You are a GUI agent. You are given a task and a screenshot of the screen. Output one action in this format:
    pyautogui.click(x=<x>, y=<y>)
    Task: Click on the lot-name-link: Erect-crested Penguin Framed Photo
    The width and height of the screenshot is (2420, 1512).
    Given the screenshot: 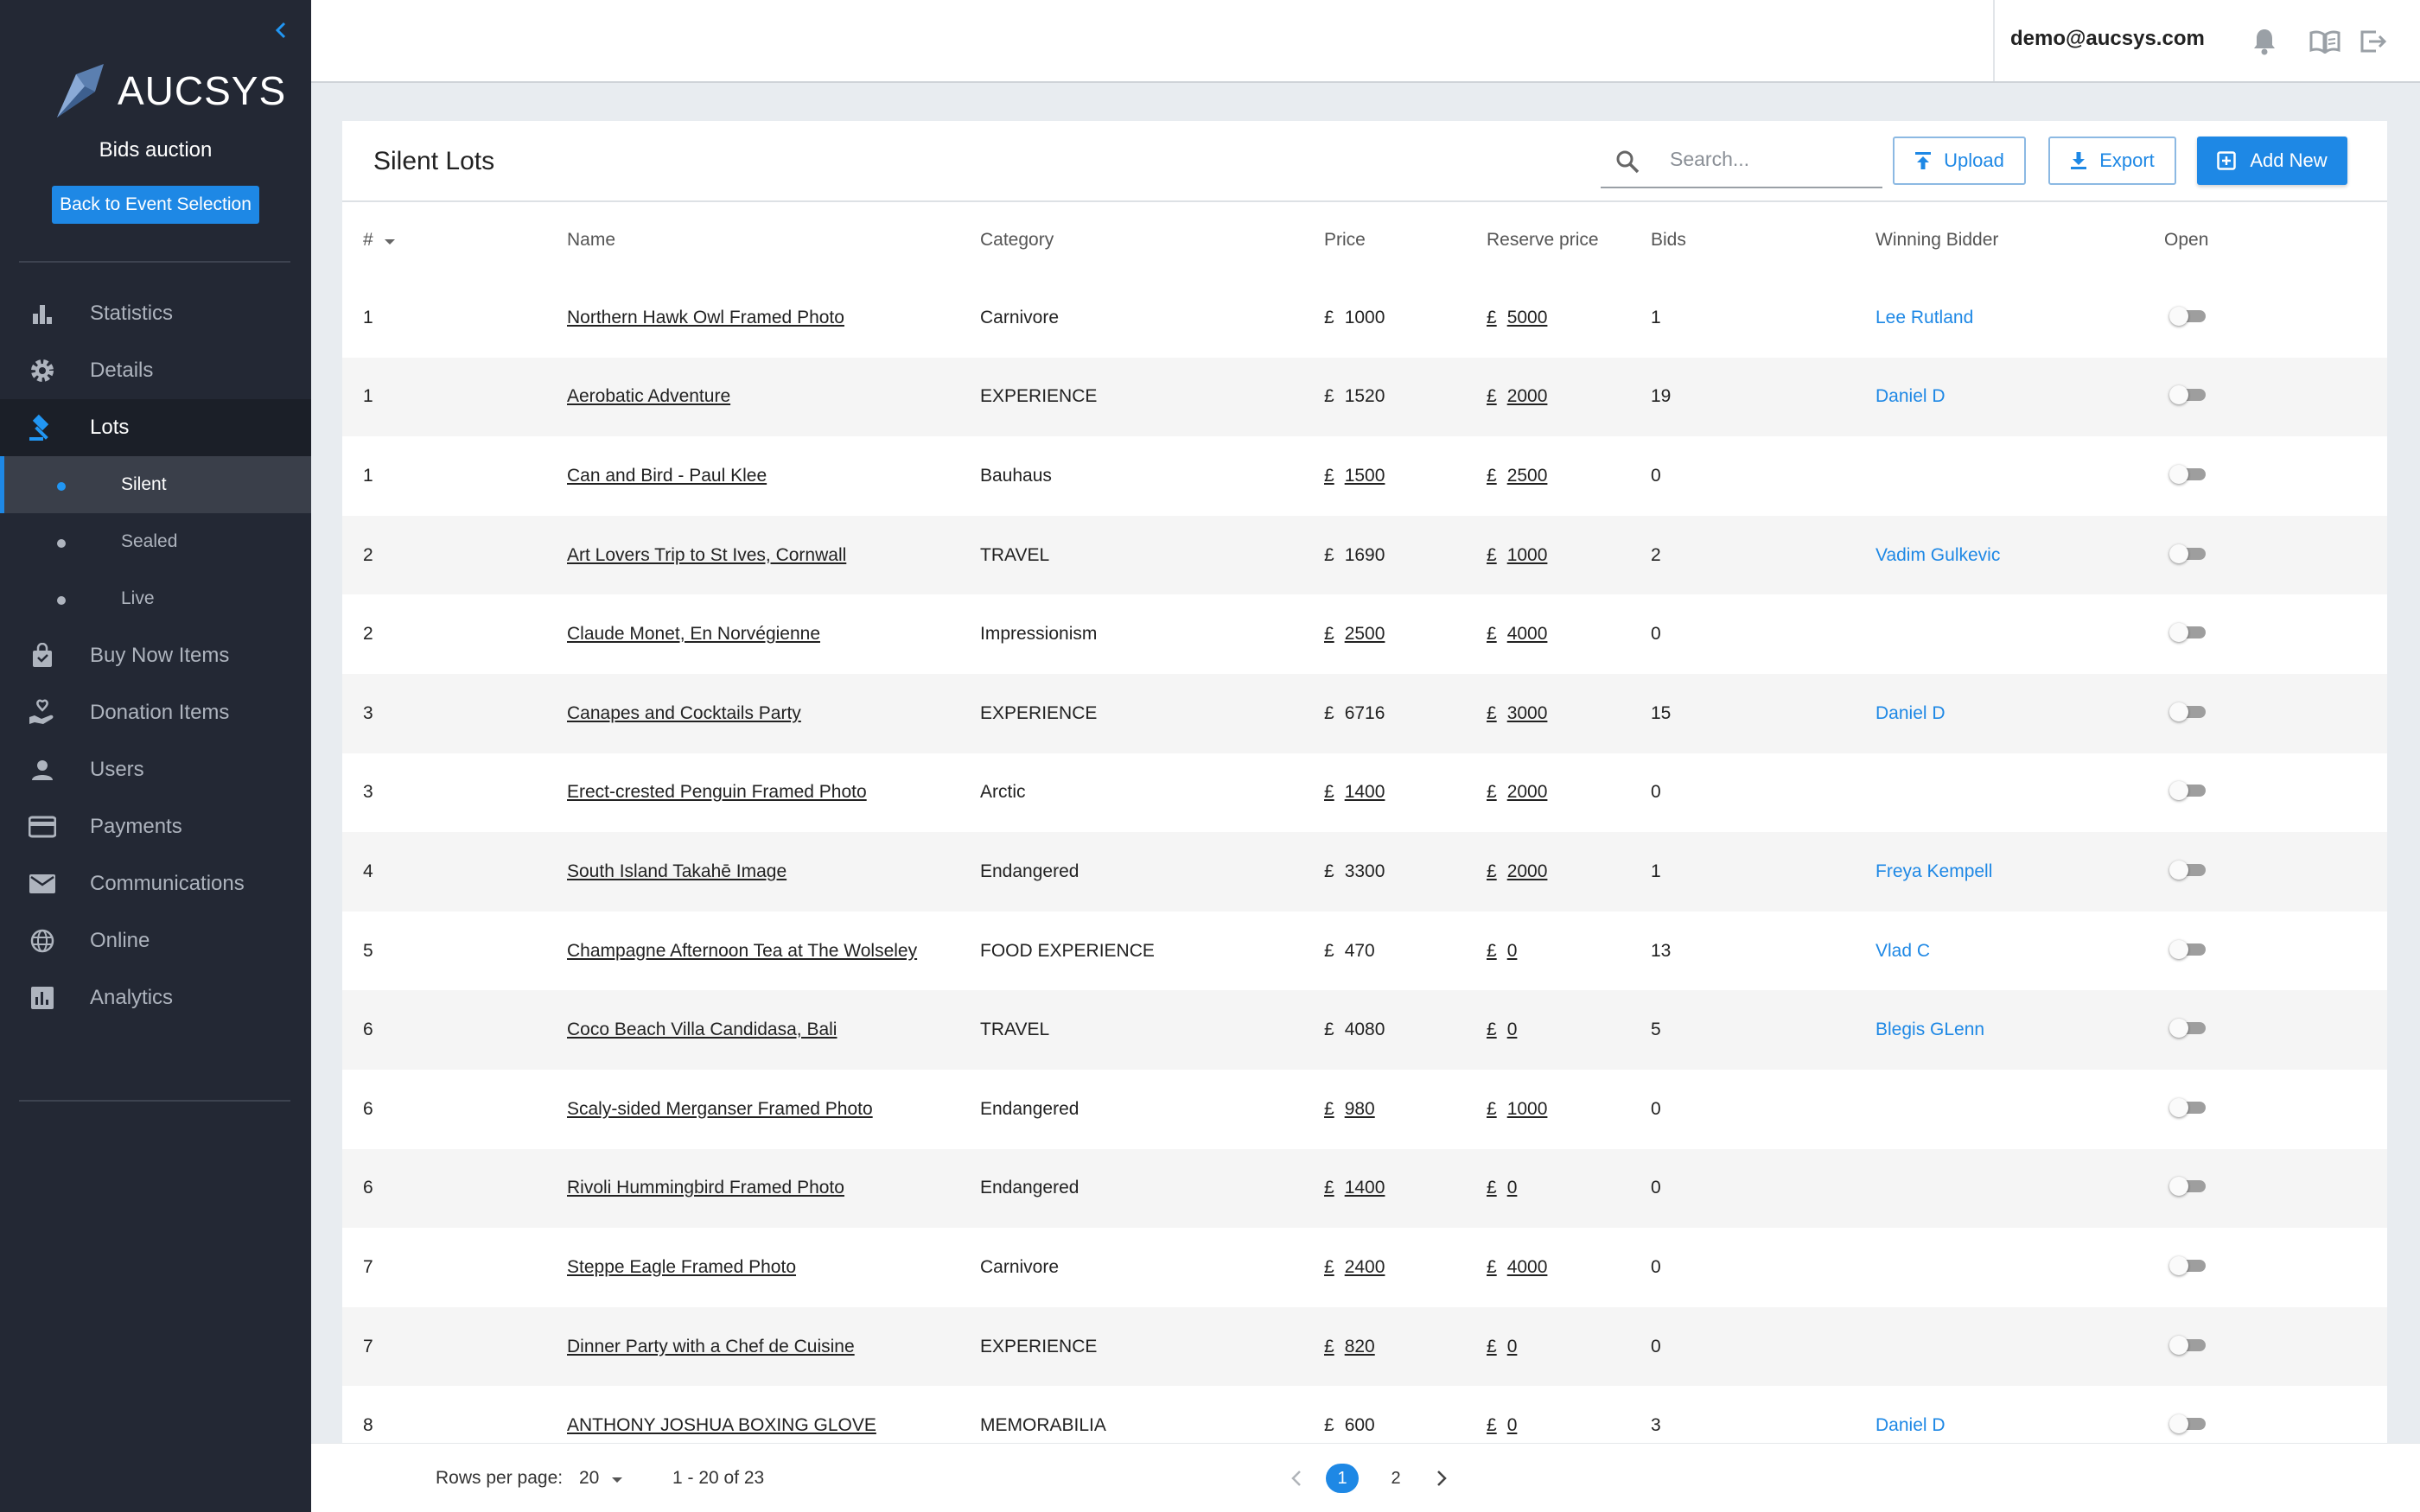 What is the action you would take?
    pyautogui.click(x=717, y=792)
    